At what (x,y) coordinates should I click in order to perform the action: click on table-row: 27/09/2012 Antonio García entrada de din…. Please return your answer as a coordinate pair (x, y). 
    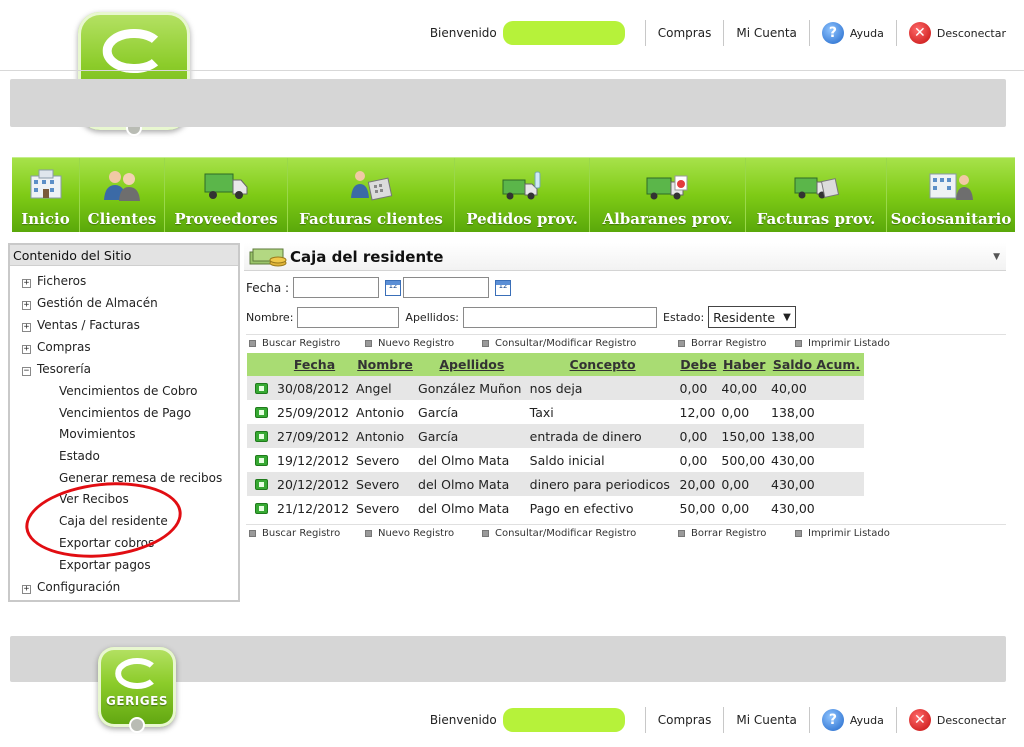
    Looking at the image, I should click on (555, 436).